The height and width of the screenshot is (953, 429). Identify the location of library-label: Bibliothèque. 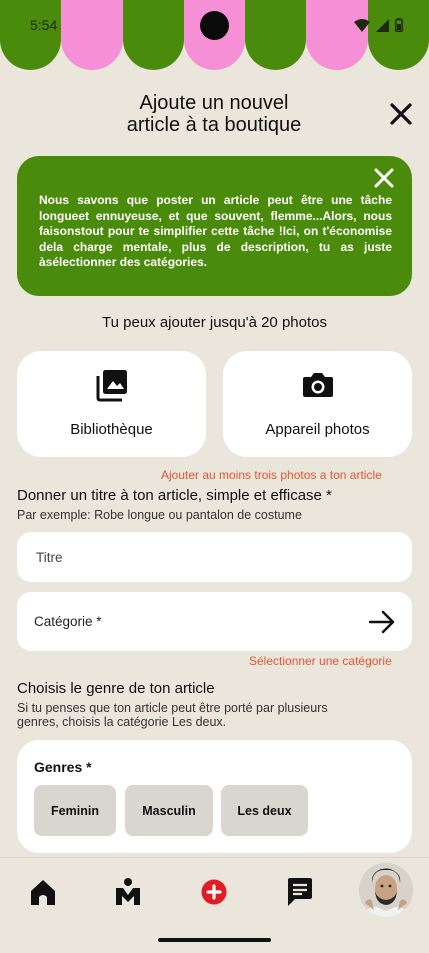
(111, 429).